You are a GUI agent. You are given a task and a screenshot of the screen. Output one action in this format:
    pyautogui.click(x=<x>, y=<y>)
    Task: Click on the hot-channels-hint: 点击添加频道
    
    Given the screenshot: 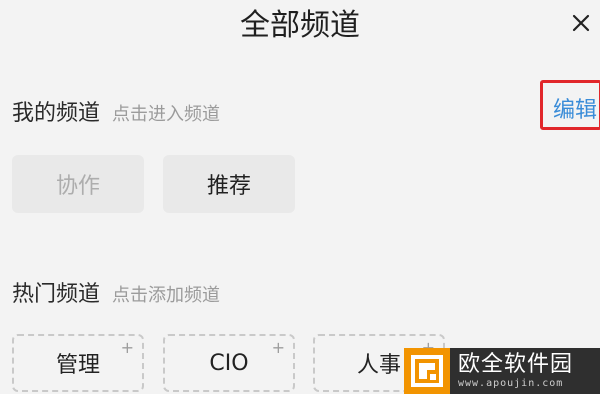 What is the action you would take?
    pyautogui.click(x=166, y=295)
    